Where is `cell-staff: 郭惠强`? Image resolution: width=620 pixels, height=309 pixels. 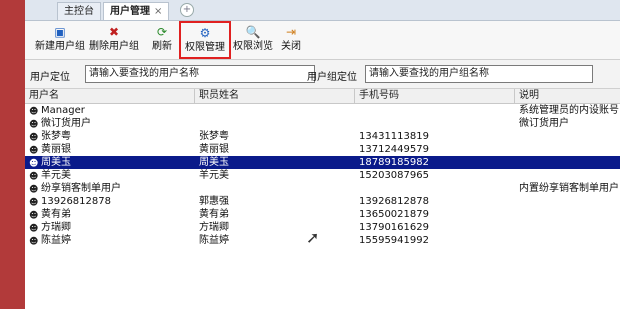 cell-staff: 郭惠强 is located at coordinates (214, 201).